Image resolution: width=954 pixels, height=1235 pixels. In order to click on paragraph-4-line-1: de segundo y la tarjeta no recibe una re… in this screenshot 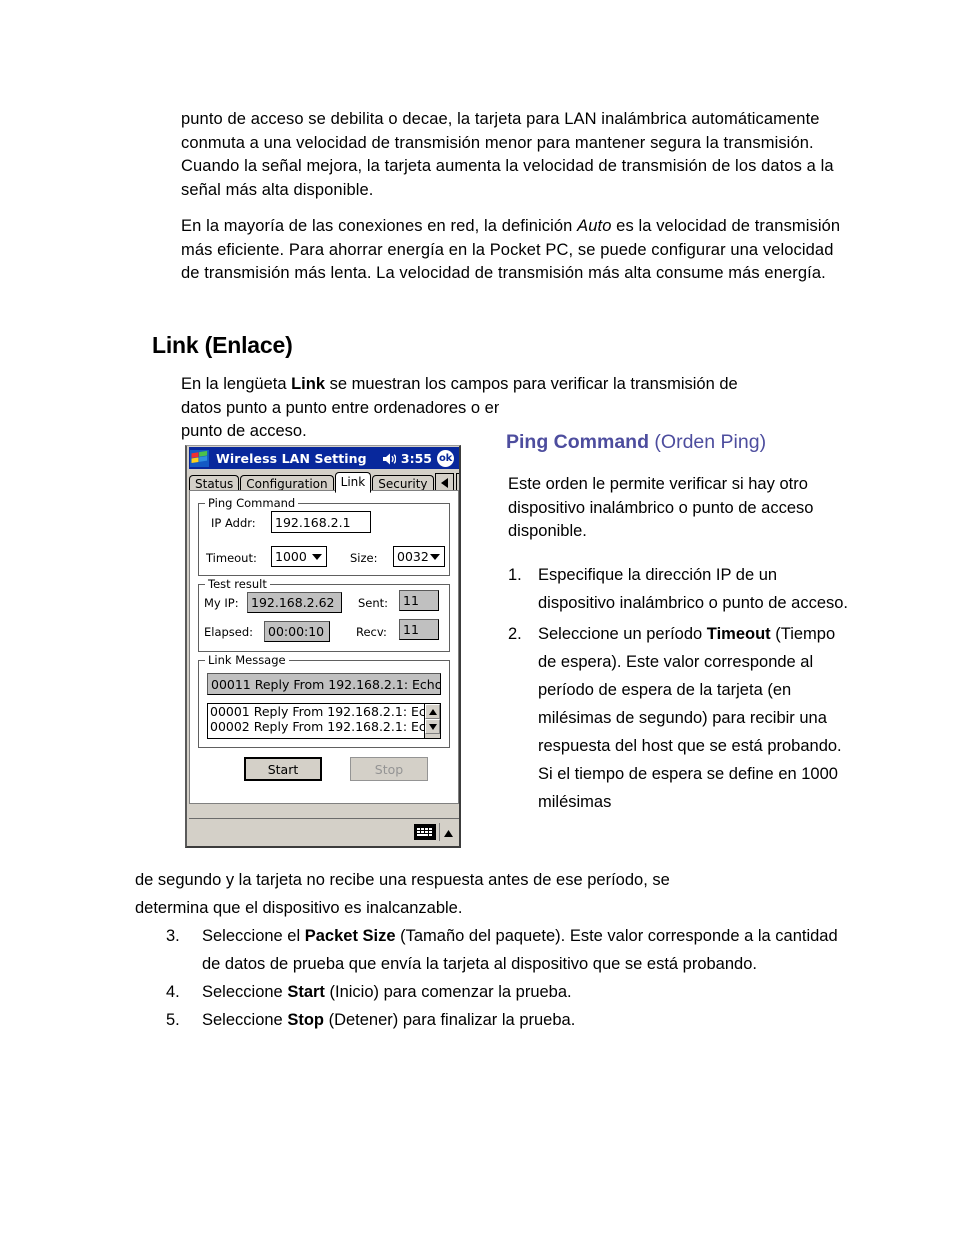, I will do `click(402, 880)`.